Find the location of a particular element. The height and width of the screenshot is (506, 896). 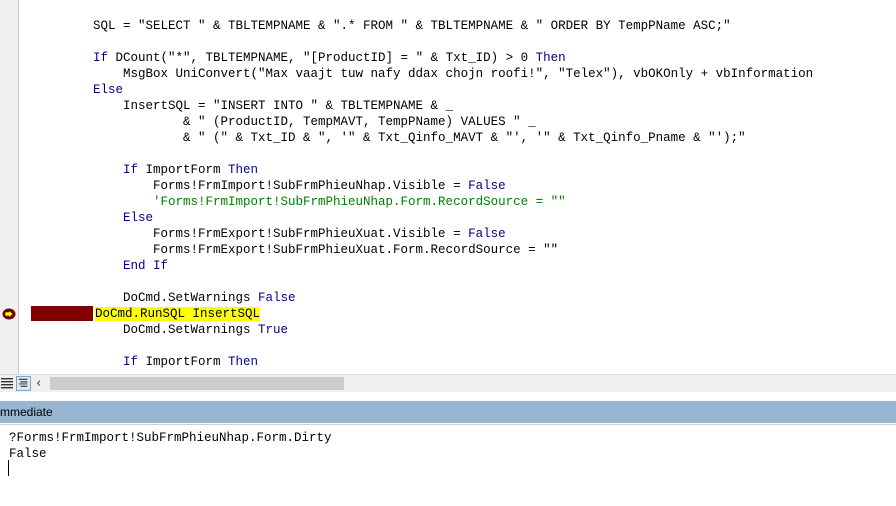

code-keyword: End If is located at coordinates (116, 266).